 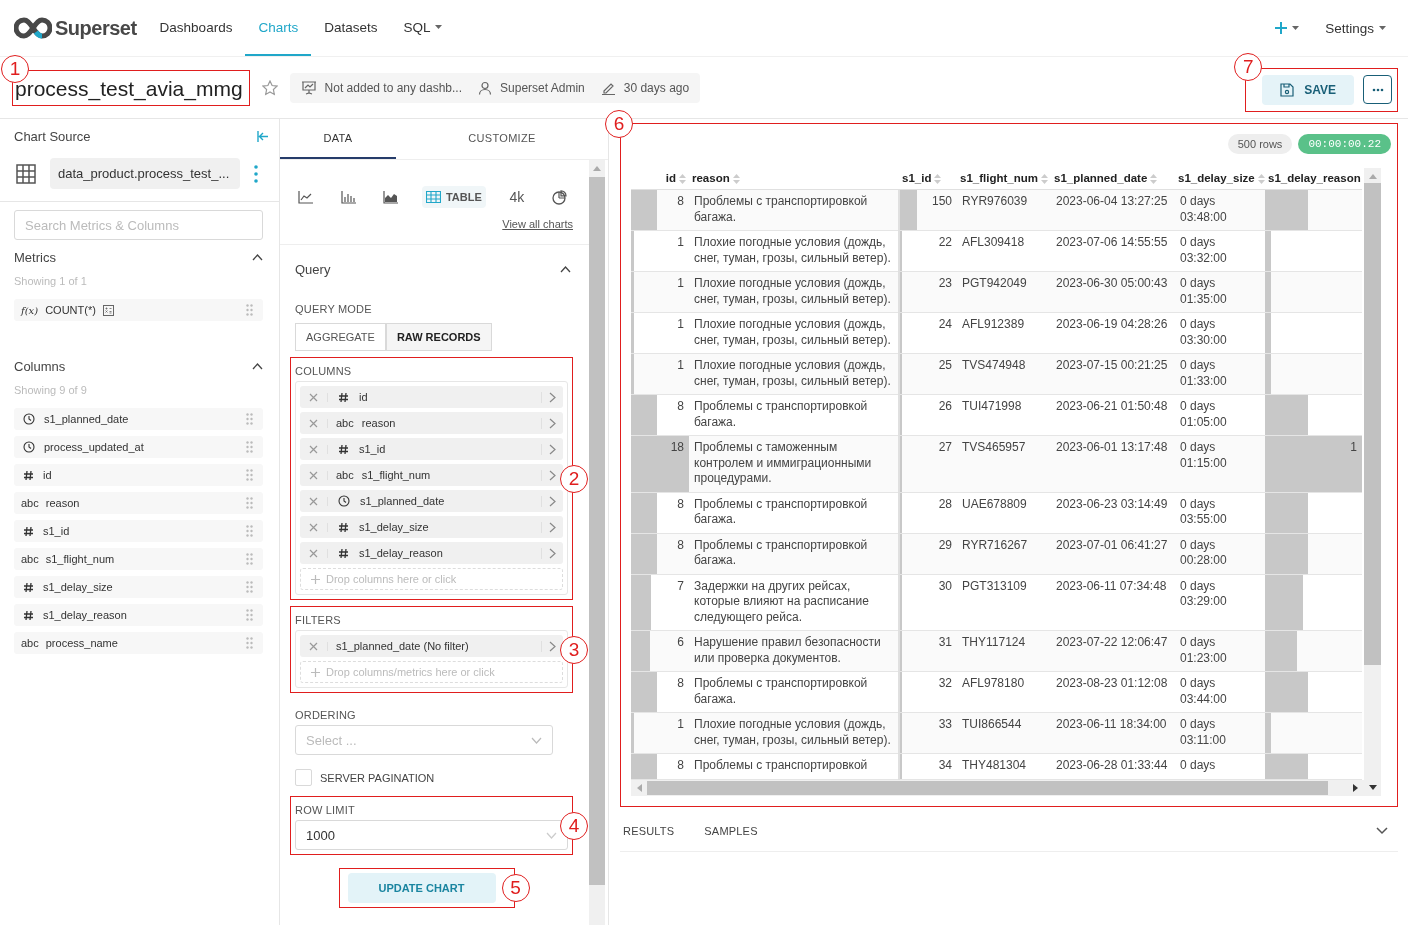 I want to click on panel-tab: DATA, so click(x=338, y=139).